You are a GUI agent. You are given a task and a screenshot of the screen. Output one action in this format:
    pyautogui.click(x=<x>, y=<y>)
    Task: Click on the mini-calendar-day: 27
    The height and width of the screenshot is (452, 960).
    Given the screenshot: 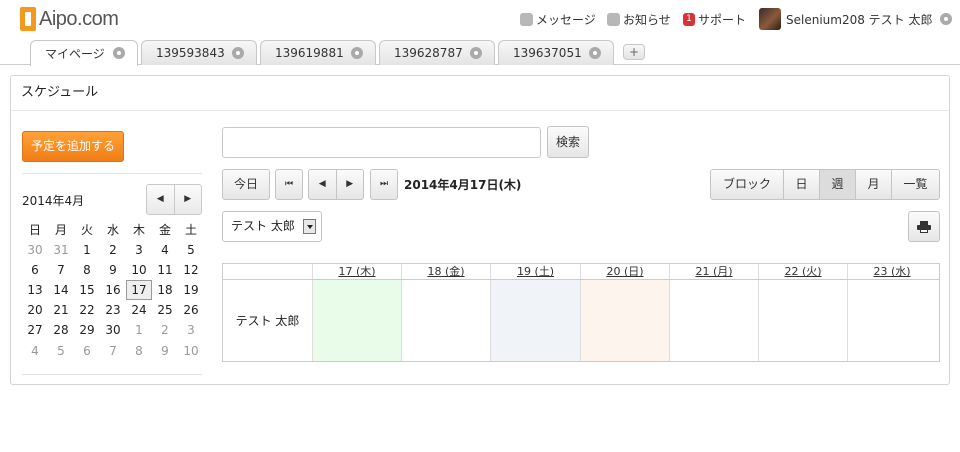 What is the action you would take?
    pyautogui.click(x=35, y=330)
    